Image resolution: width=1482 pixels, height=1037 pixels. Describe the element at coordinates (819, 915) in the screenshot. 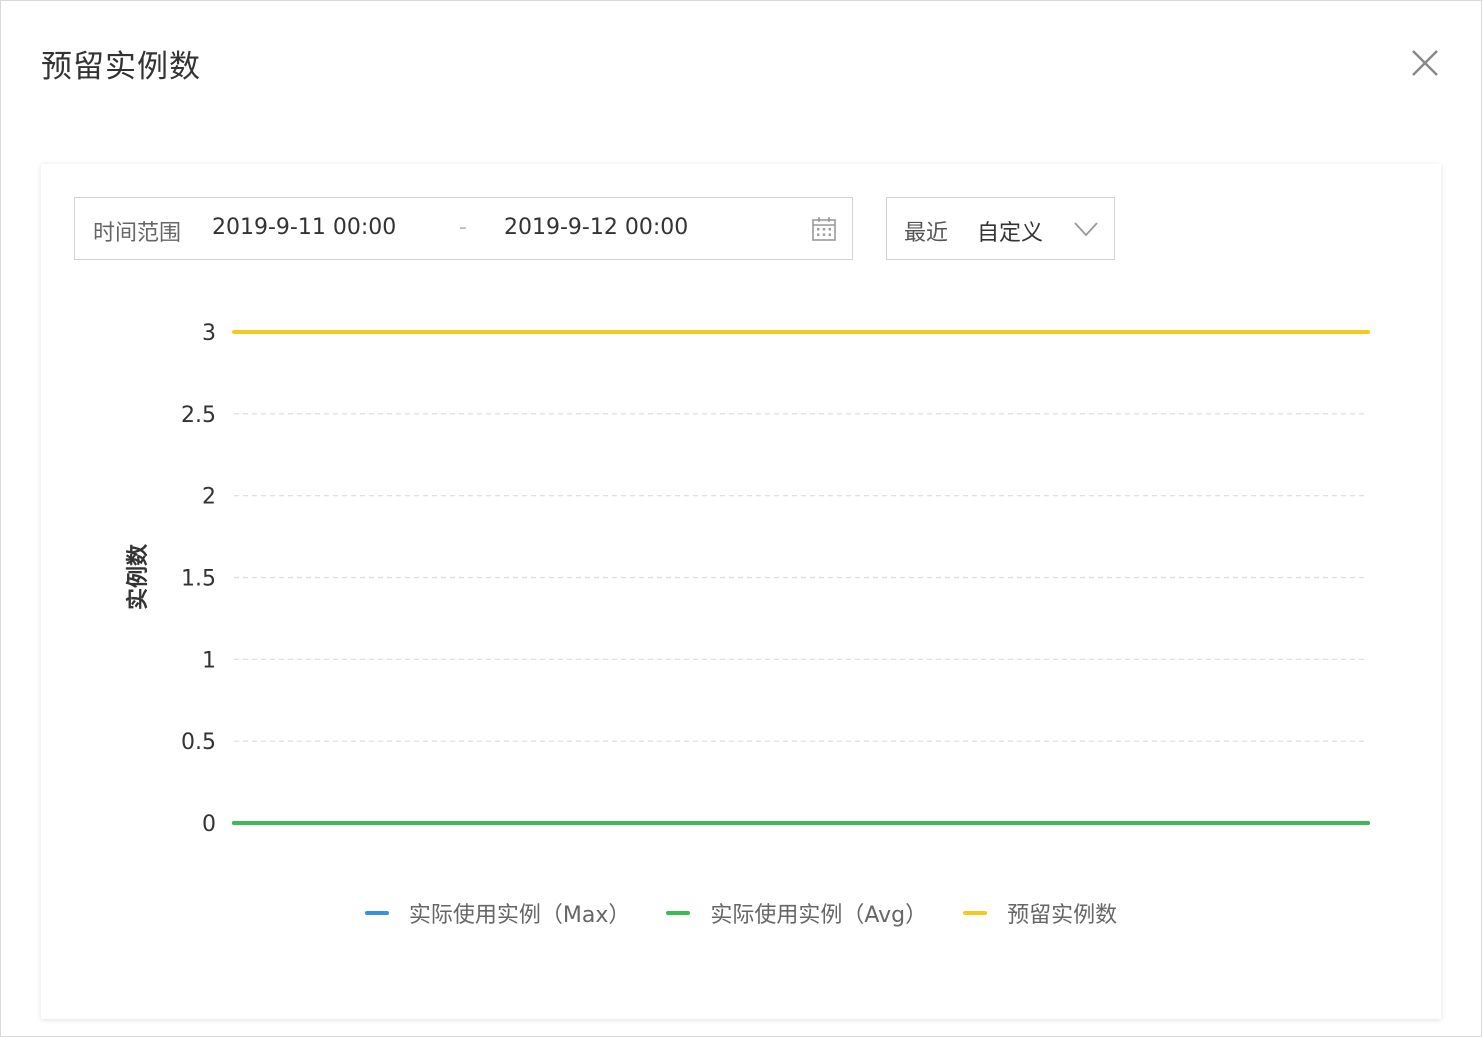

I see `legend-label: 实际使用实例（Avg）` at that location.